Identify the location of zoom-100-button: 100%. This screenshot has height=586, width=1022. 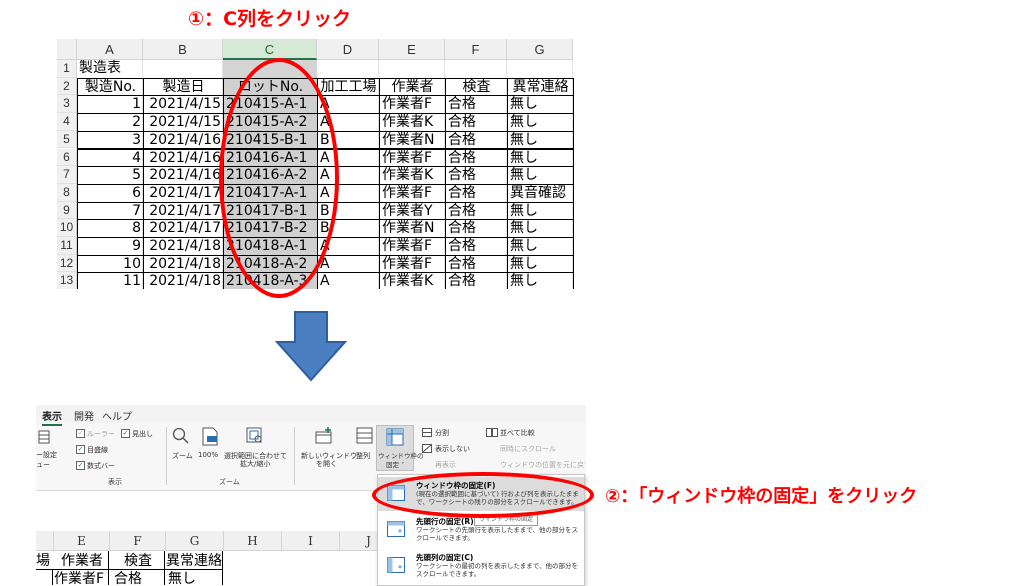
(208, 455).